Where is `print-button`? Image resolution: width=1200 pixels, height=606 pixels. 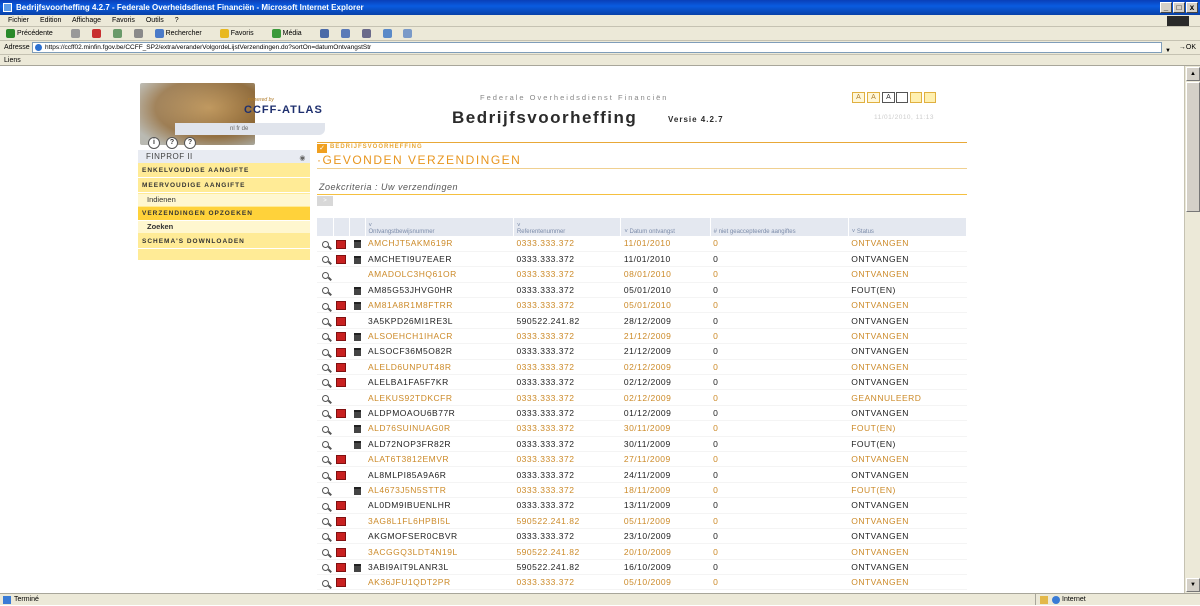
print-button is located at coordinates (367, 33).